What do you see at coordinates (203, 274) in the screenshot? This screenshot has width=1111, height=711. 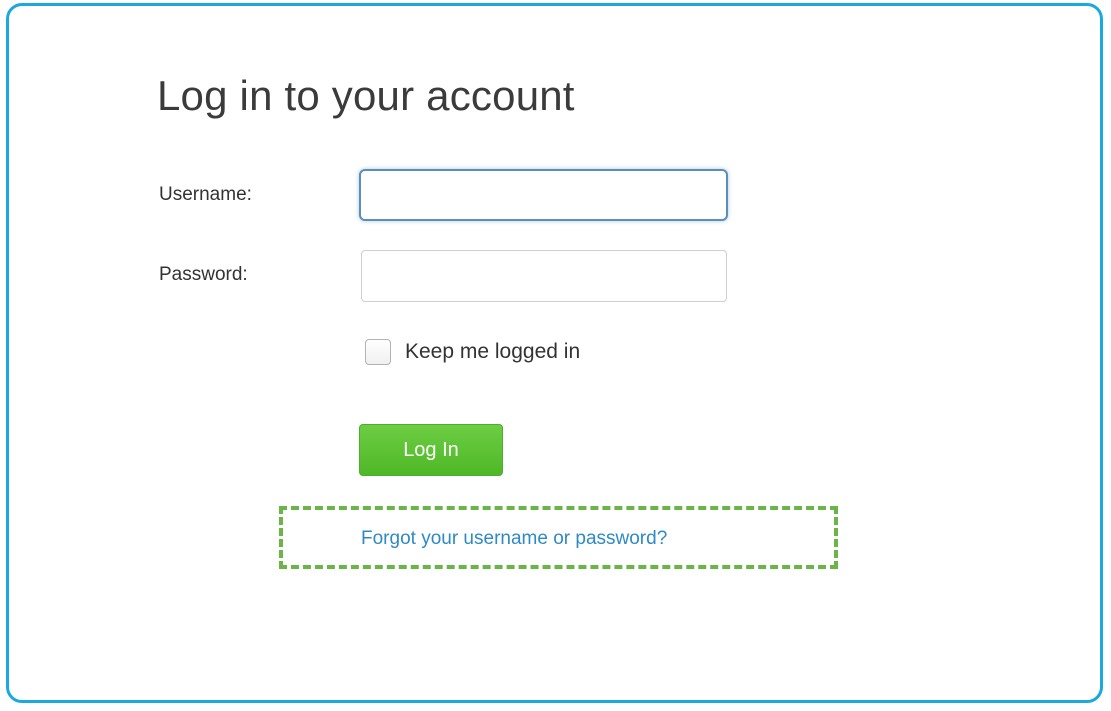 I see `password-label: Password:` at bounding box center [203, 274].